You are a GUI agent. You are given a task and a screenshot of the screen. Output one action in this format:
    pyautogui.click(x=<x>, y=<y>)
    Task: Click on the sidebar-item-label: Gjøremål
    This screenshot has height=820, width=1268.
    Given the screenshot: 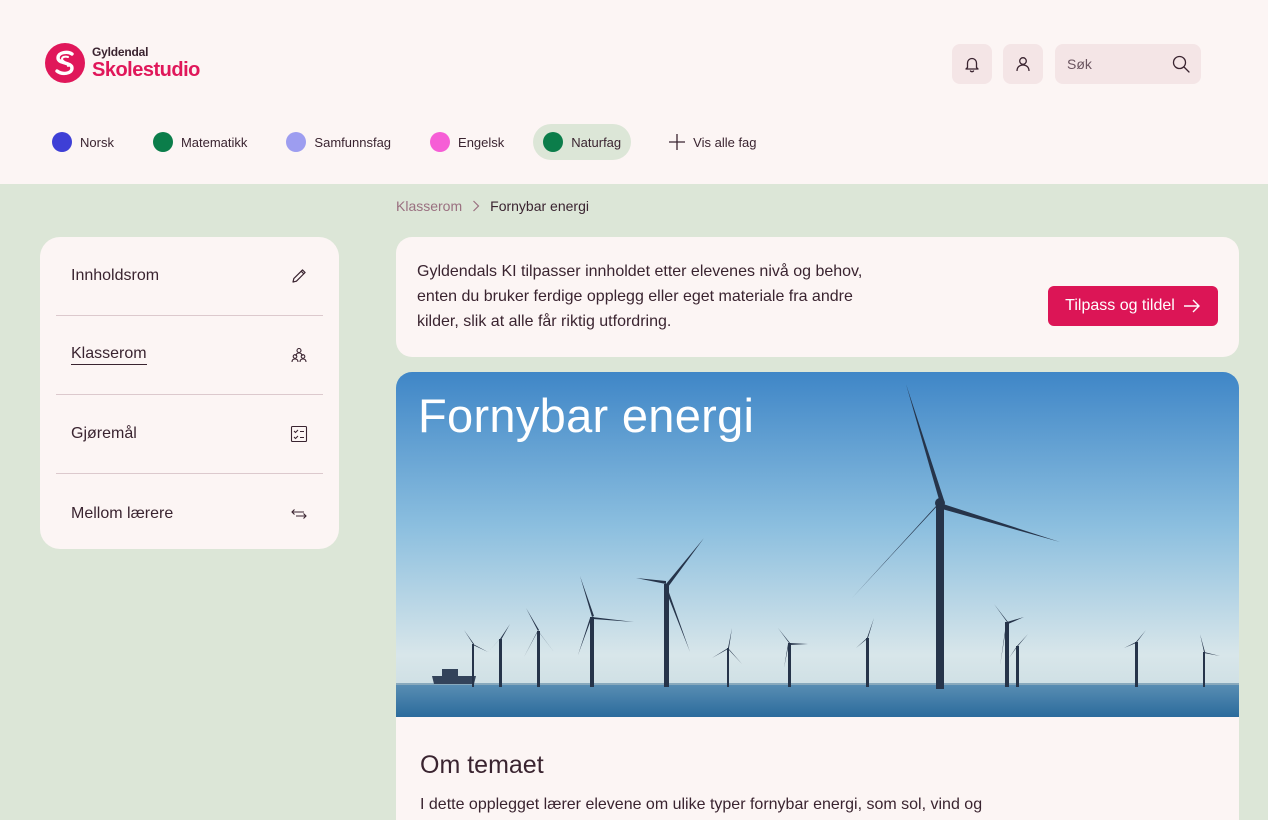 What is the action you would take?
    pyautogui.click(x=104, y=433)
    